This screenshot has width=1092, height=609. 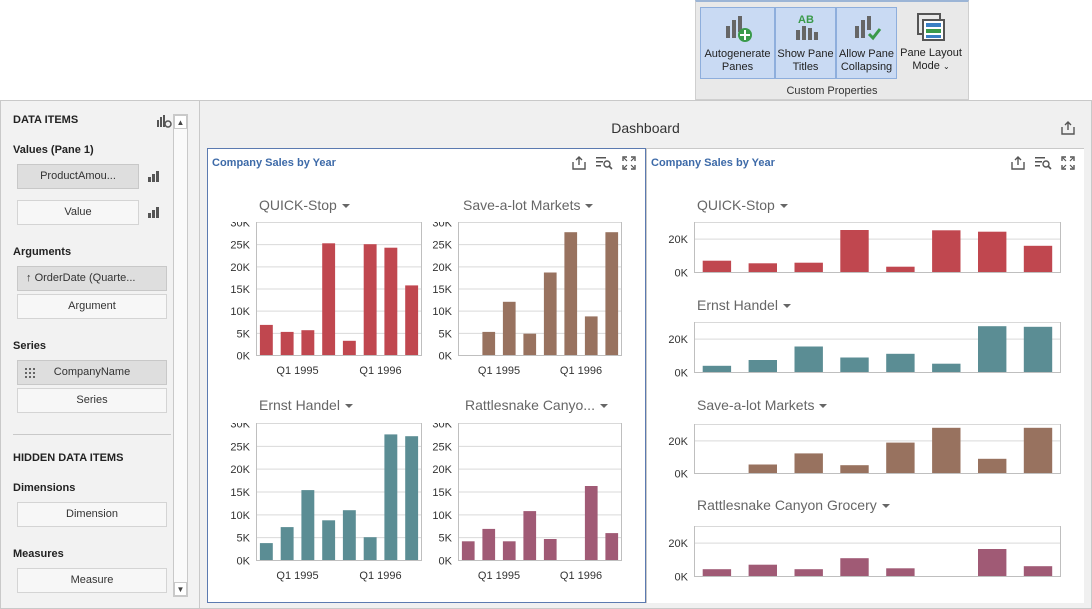 I want to click on scroll-up-arrow: ▲, so click(x=180, y=122).